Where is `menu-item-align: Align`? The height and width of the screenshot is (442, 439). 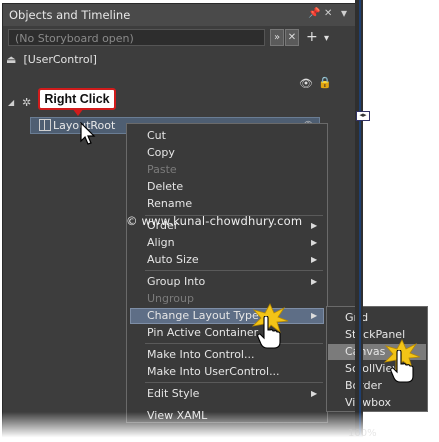 menu-item-align: Align is located at coordinates (161, 243).